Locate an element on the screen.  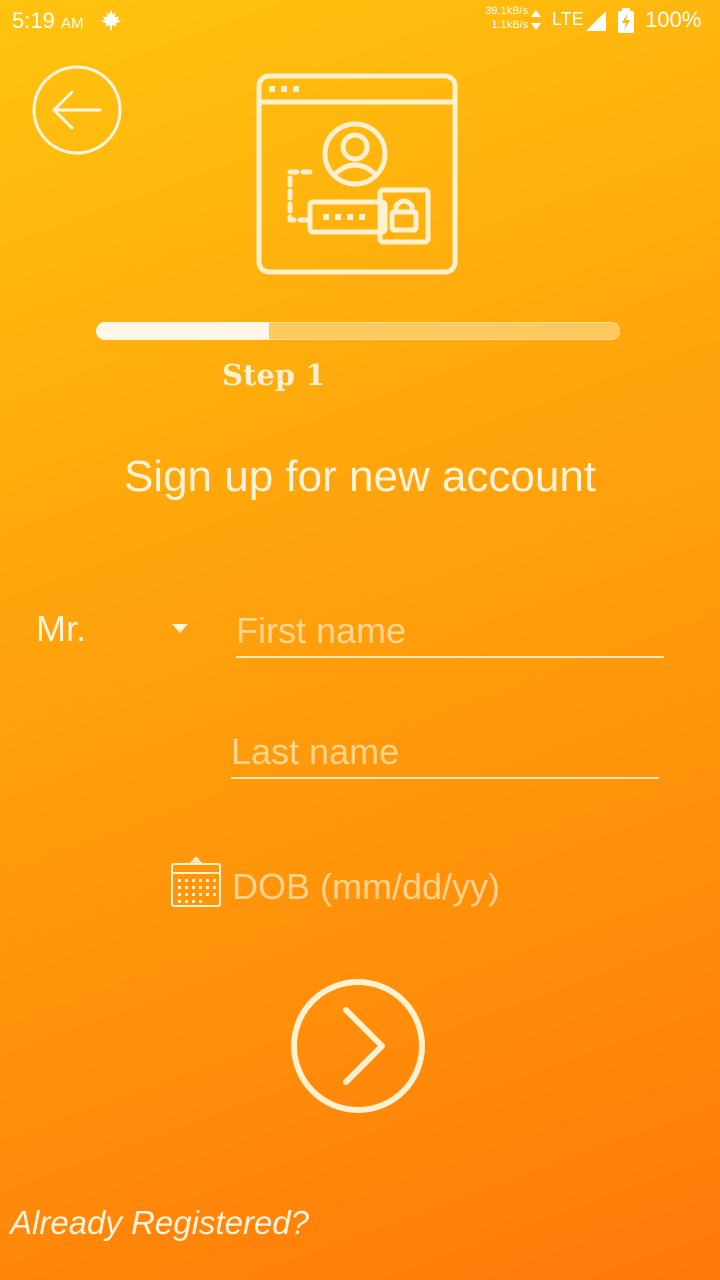
network-type: LTE is located at coordinates (568, 19).